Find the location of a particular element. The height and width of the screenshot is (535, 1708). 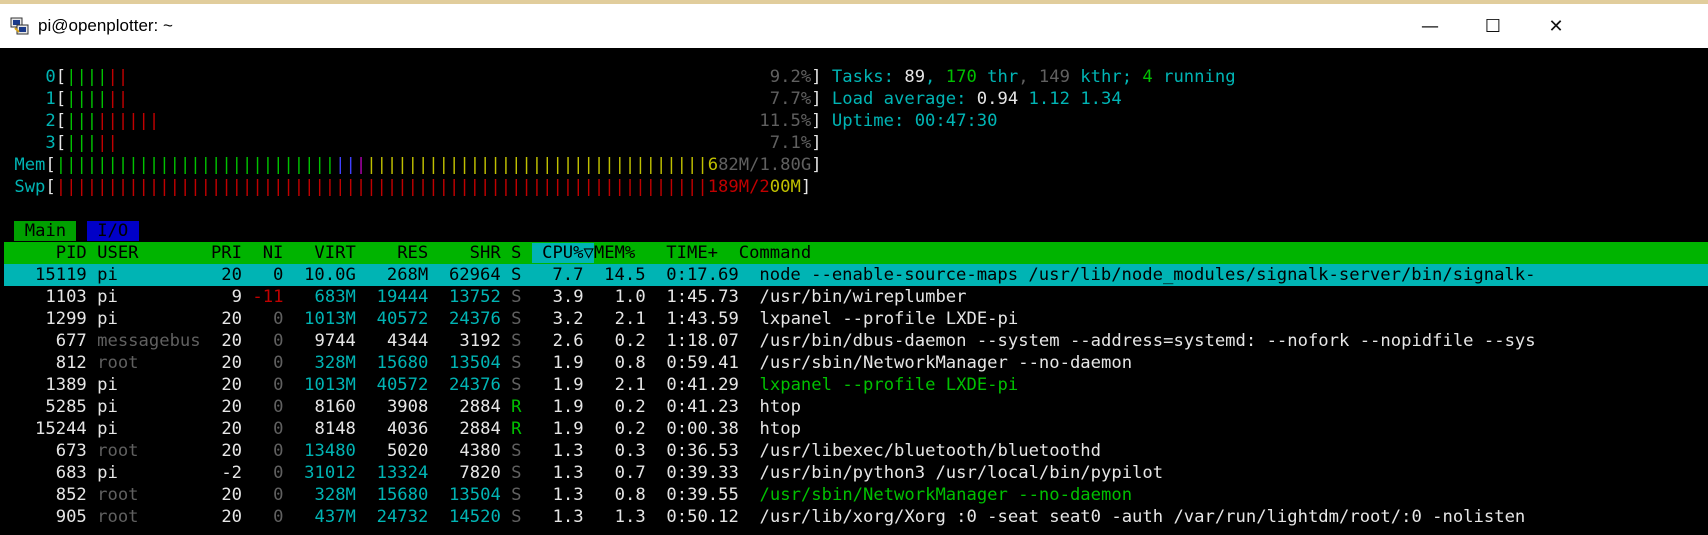

sort-column-cpu: CPU%▽ is located at coordinates (562, 253).